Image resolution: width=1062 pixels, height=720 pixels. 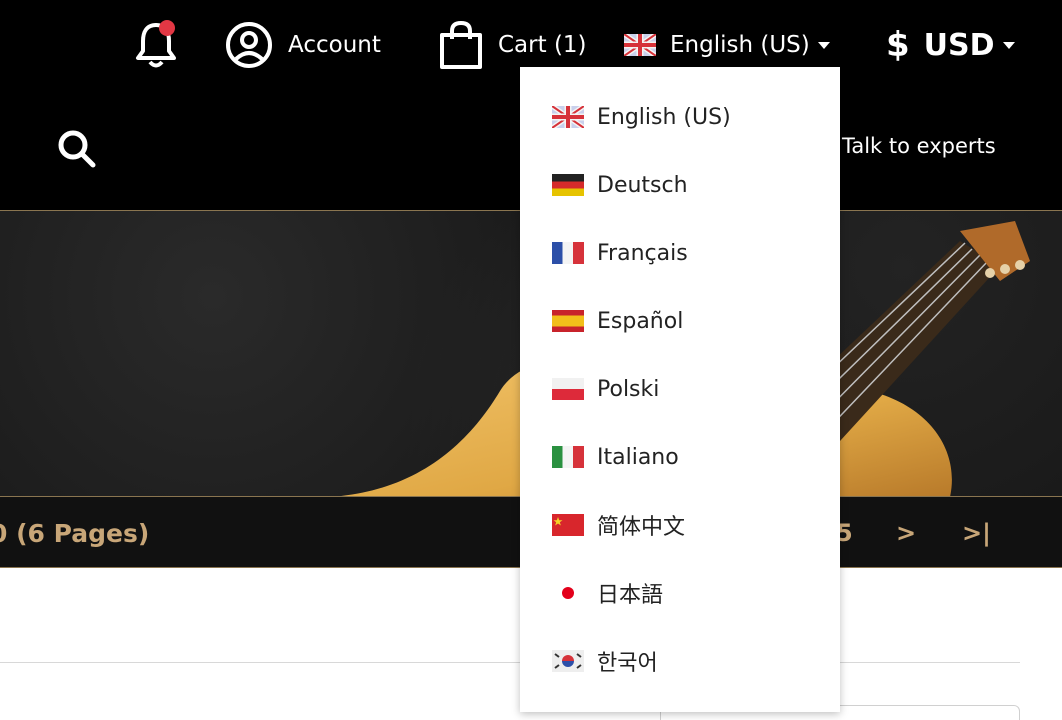 I want to click on currency-selector: $ USD, so click(x=950, y=45).